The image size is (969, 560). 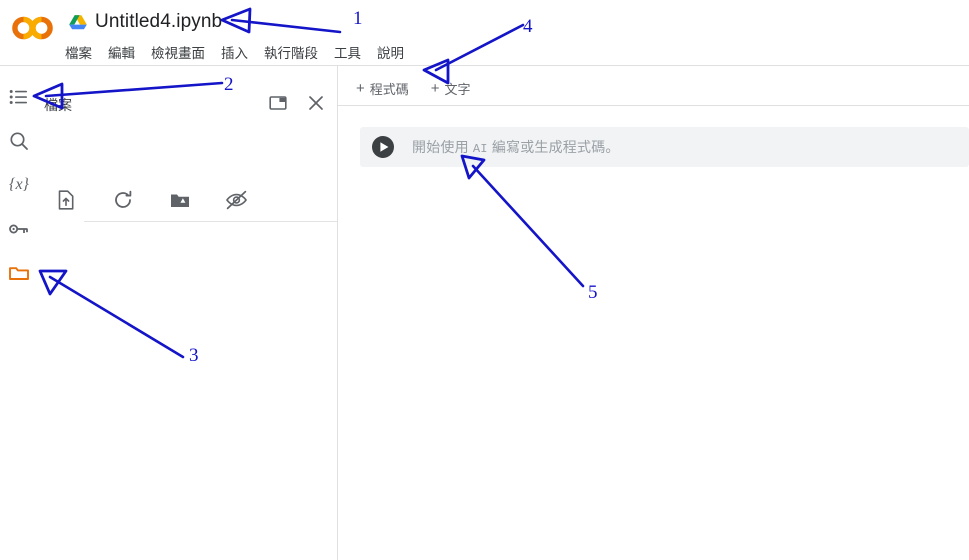 I want to click on refresh-icon, so click(x=123, y=200).